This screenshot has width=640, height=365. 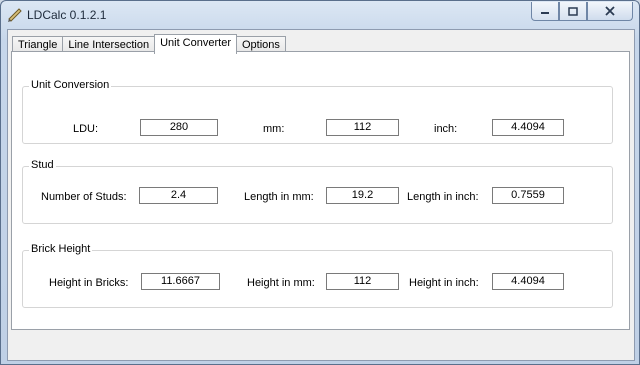 What do you see at coordinates (443, 197) in the screenshot?
I see `stud-inch-label: Length in inch:` at bounding box center [443, 197].